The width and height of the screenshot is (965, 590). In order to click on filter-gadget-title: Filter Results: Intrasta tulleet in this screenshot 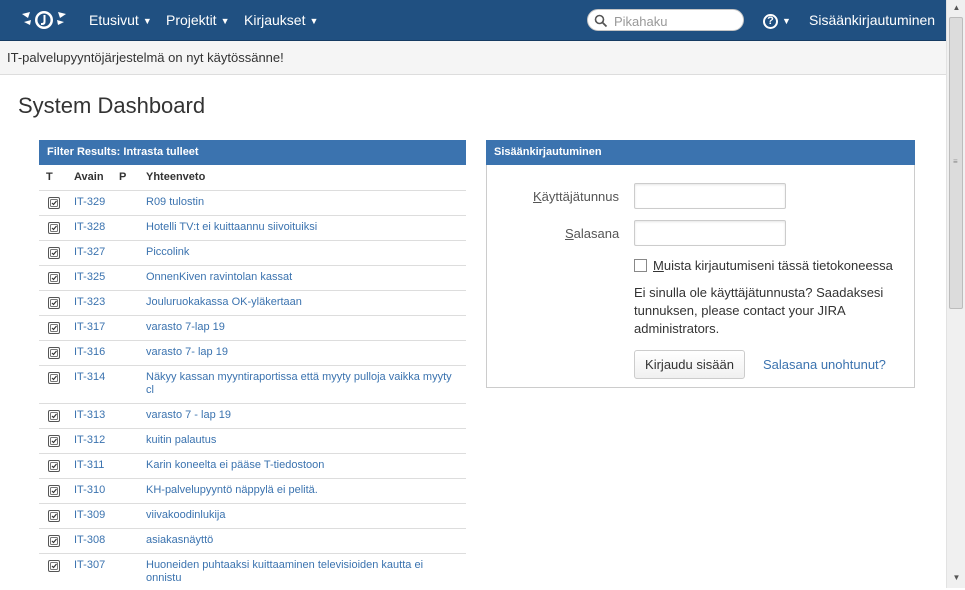, I will do `click(252, 152)`.